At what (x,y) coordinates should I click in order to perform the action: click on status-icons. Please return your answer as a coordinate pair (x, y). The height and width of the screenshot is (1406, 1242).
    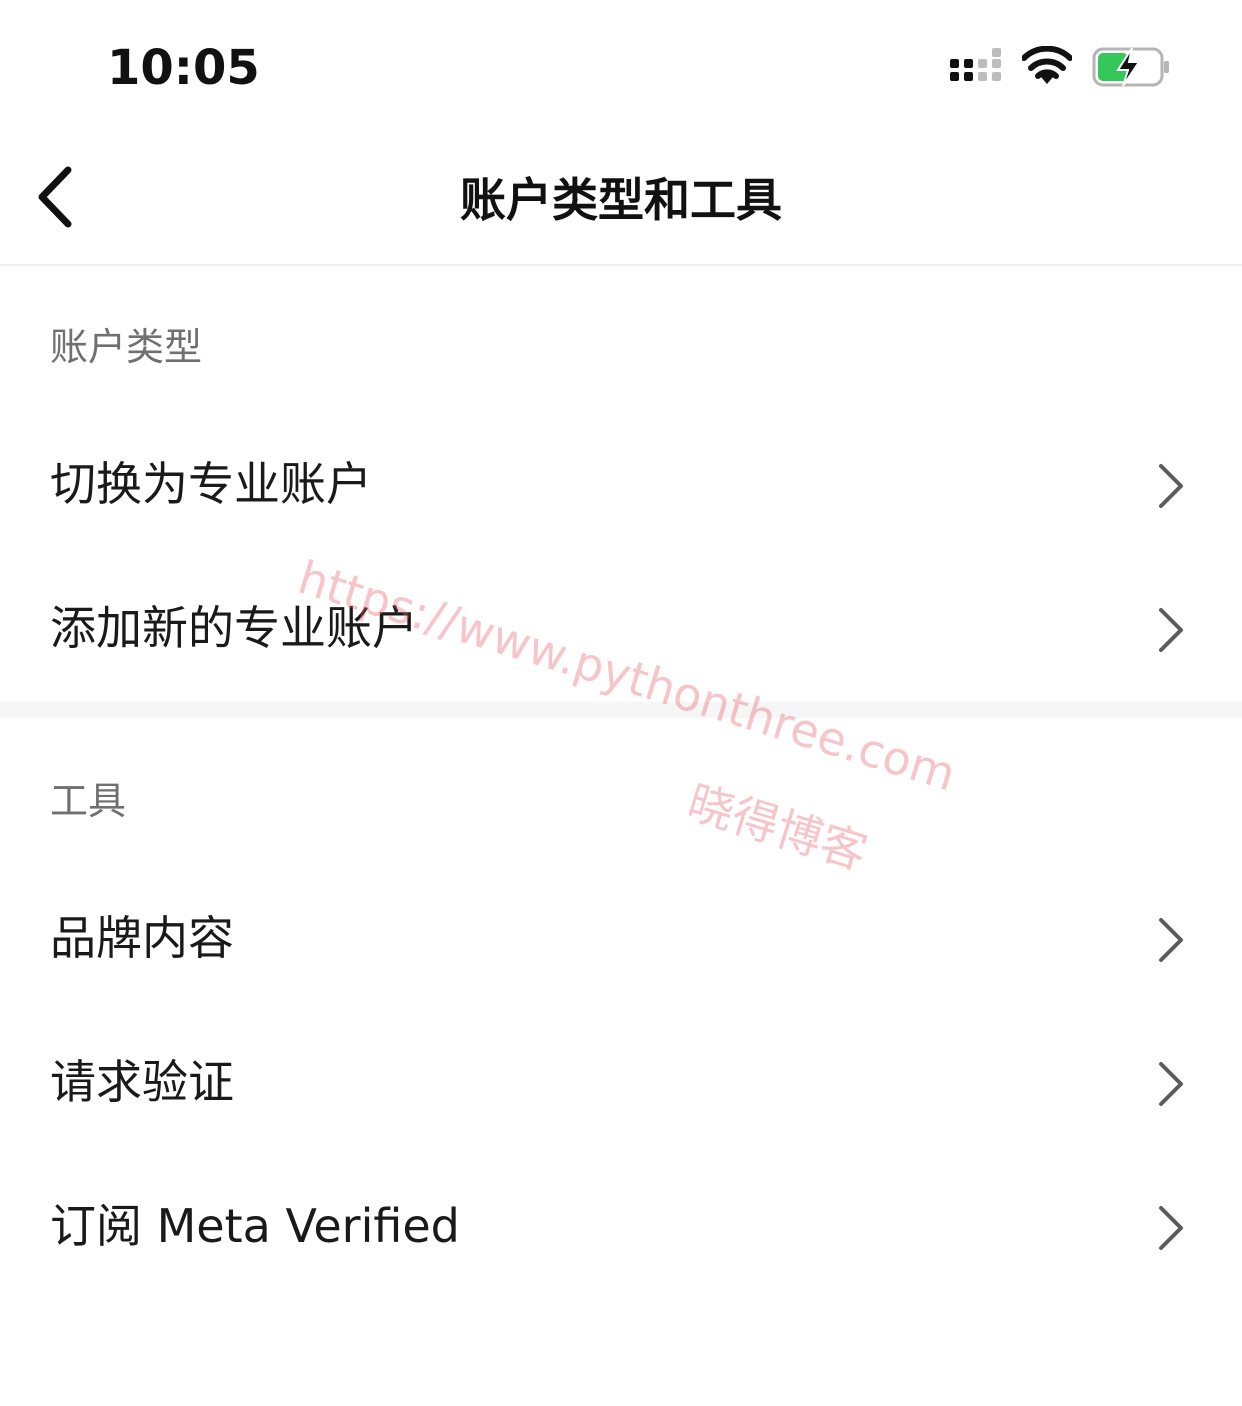
    Looking at the image, I should click on (1065, 68).